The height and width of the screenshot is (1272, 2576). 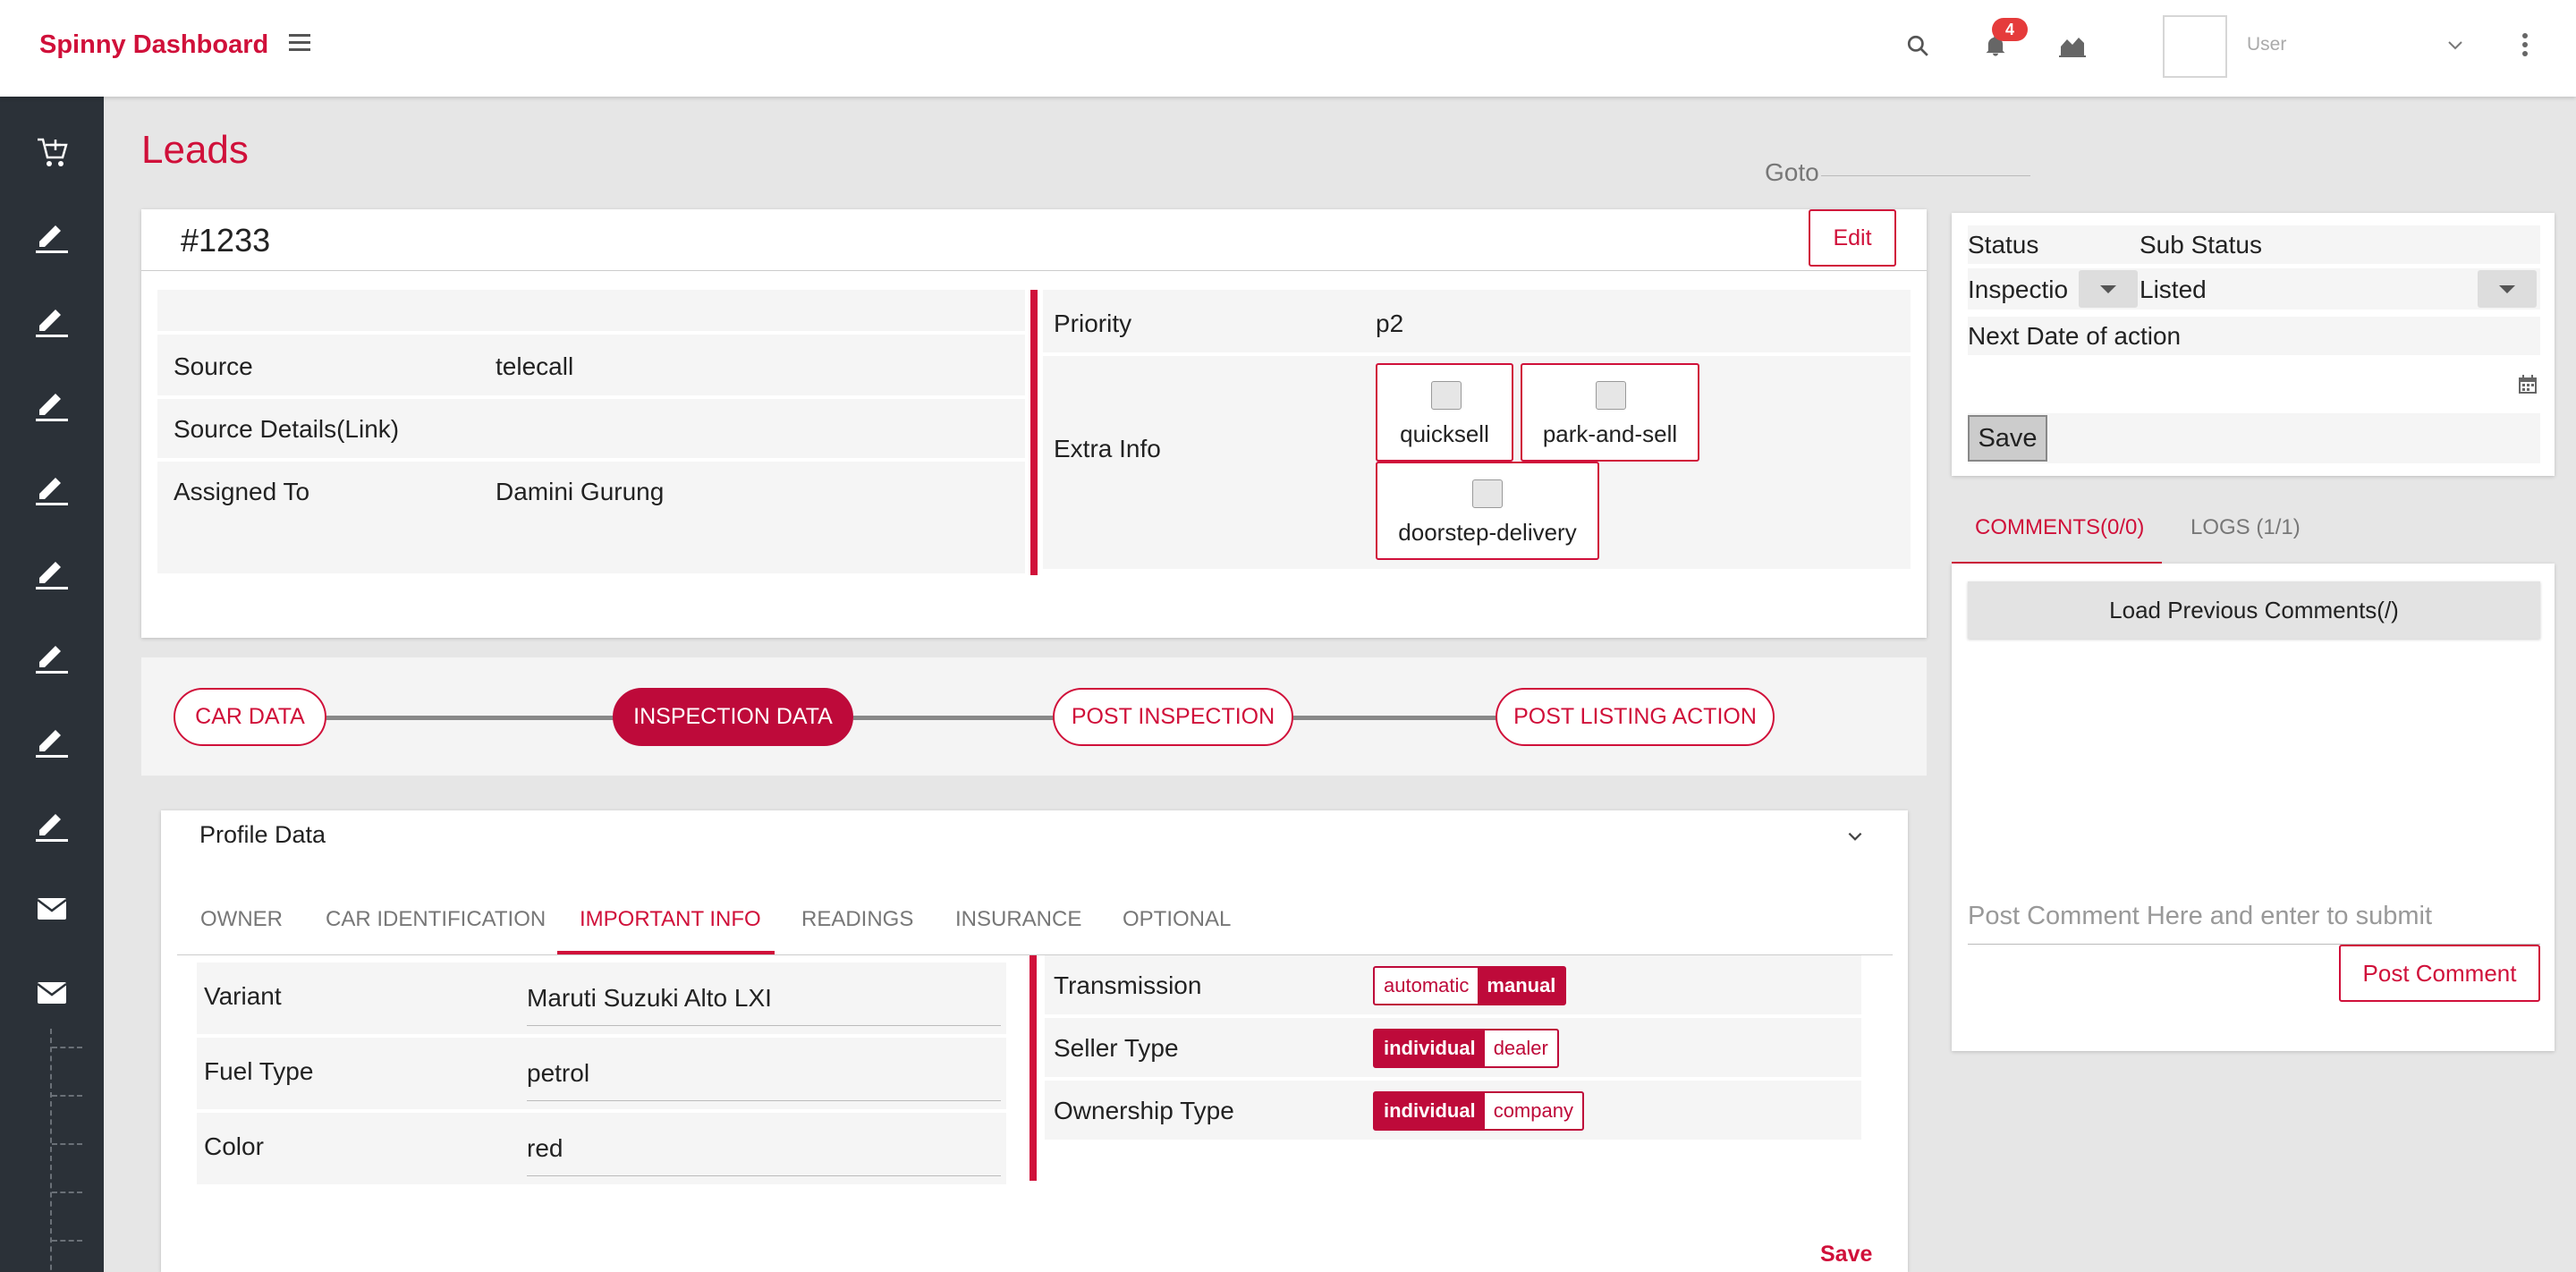 I want to click on lead-row-key: Source Details(Link), so click(x=287, y=429).